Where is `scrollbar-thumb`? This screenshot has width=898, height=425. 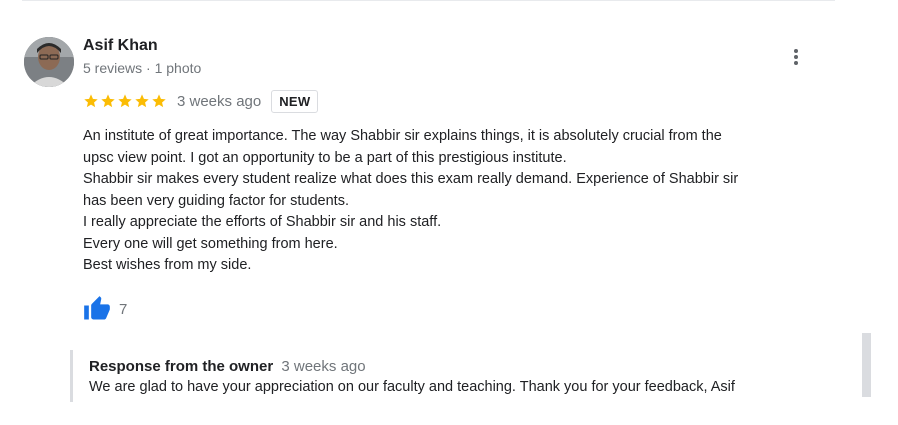
scrollbar-thumb is located at coordinates (866, 365).